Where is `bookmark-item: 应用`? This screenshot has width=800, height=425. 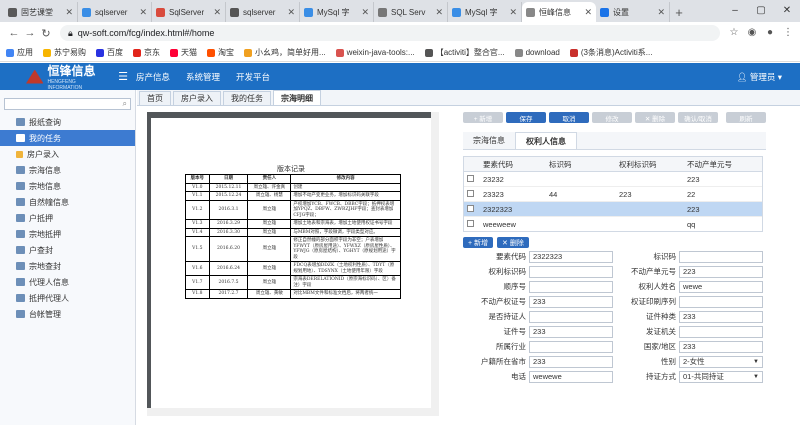 bookmark-item: 应用 is located at coordinates (19, 52).